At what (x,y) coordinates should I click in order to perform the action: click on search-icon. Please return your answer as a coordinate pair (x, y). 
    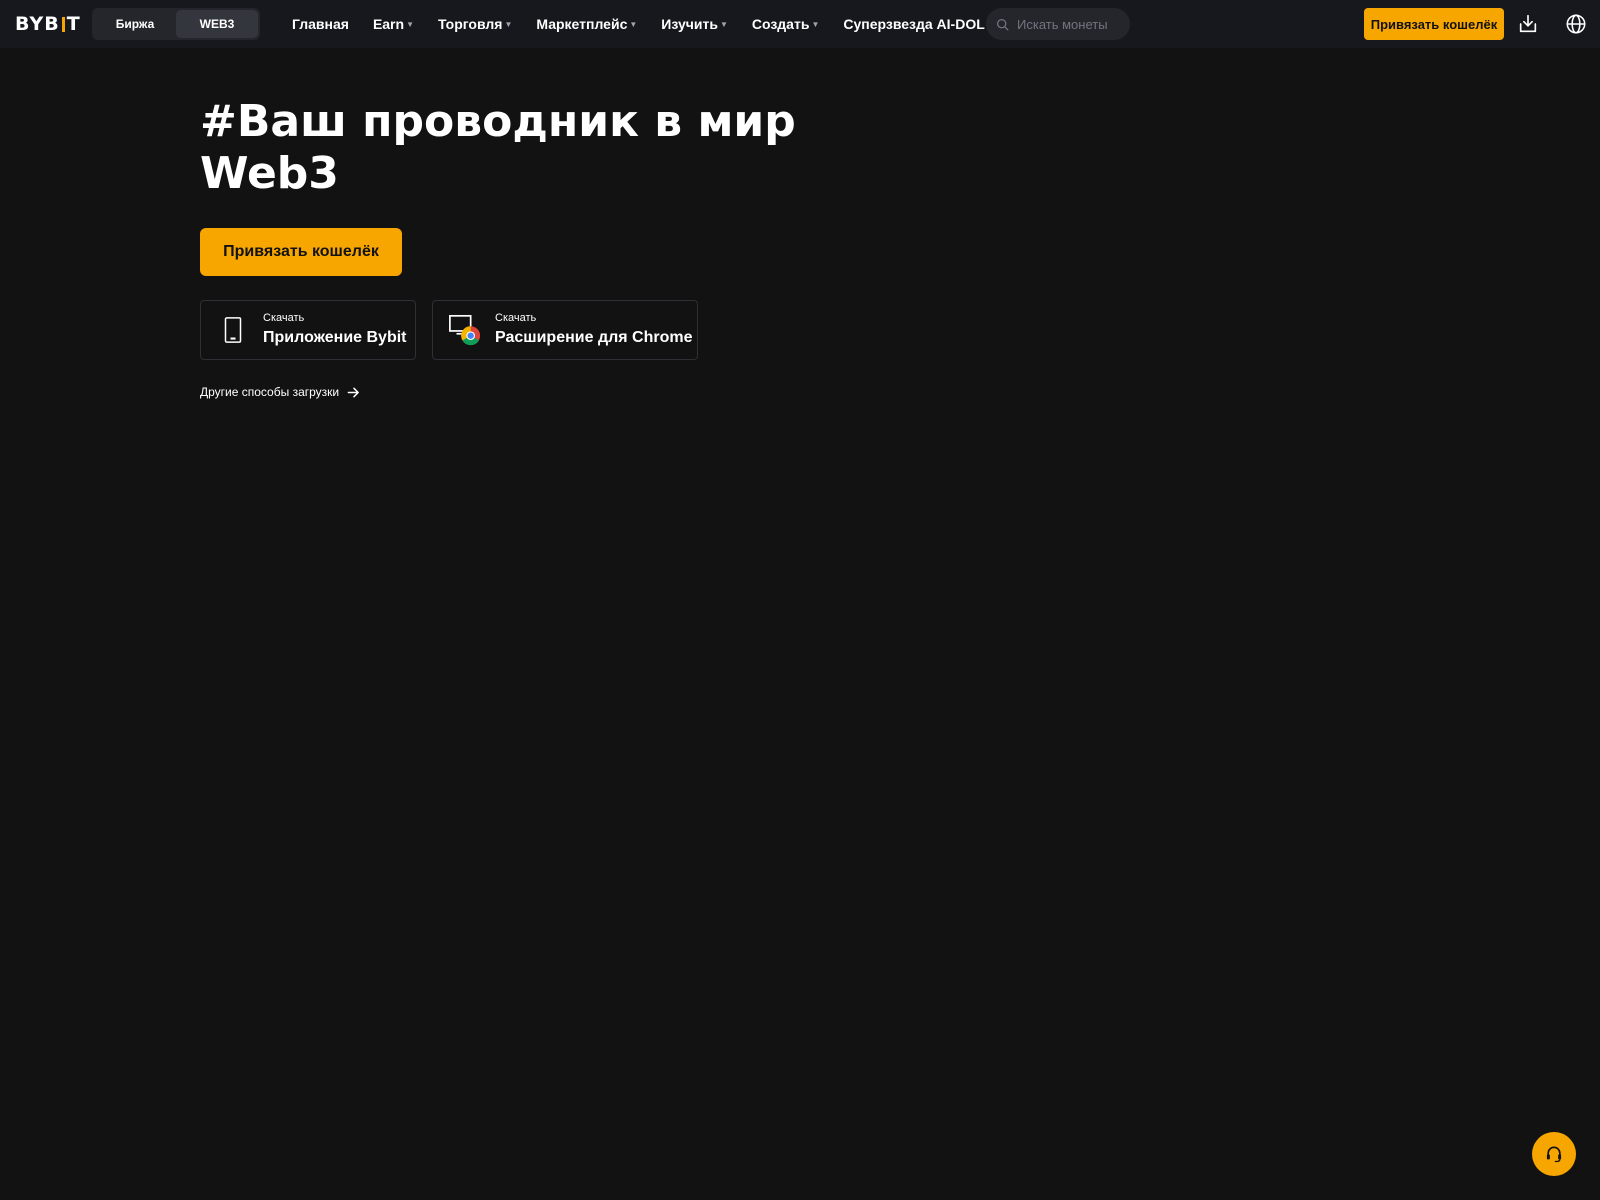
    Looking at the image, I should click on (1002, 24).